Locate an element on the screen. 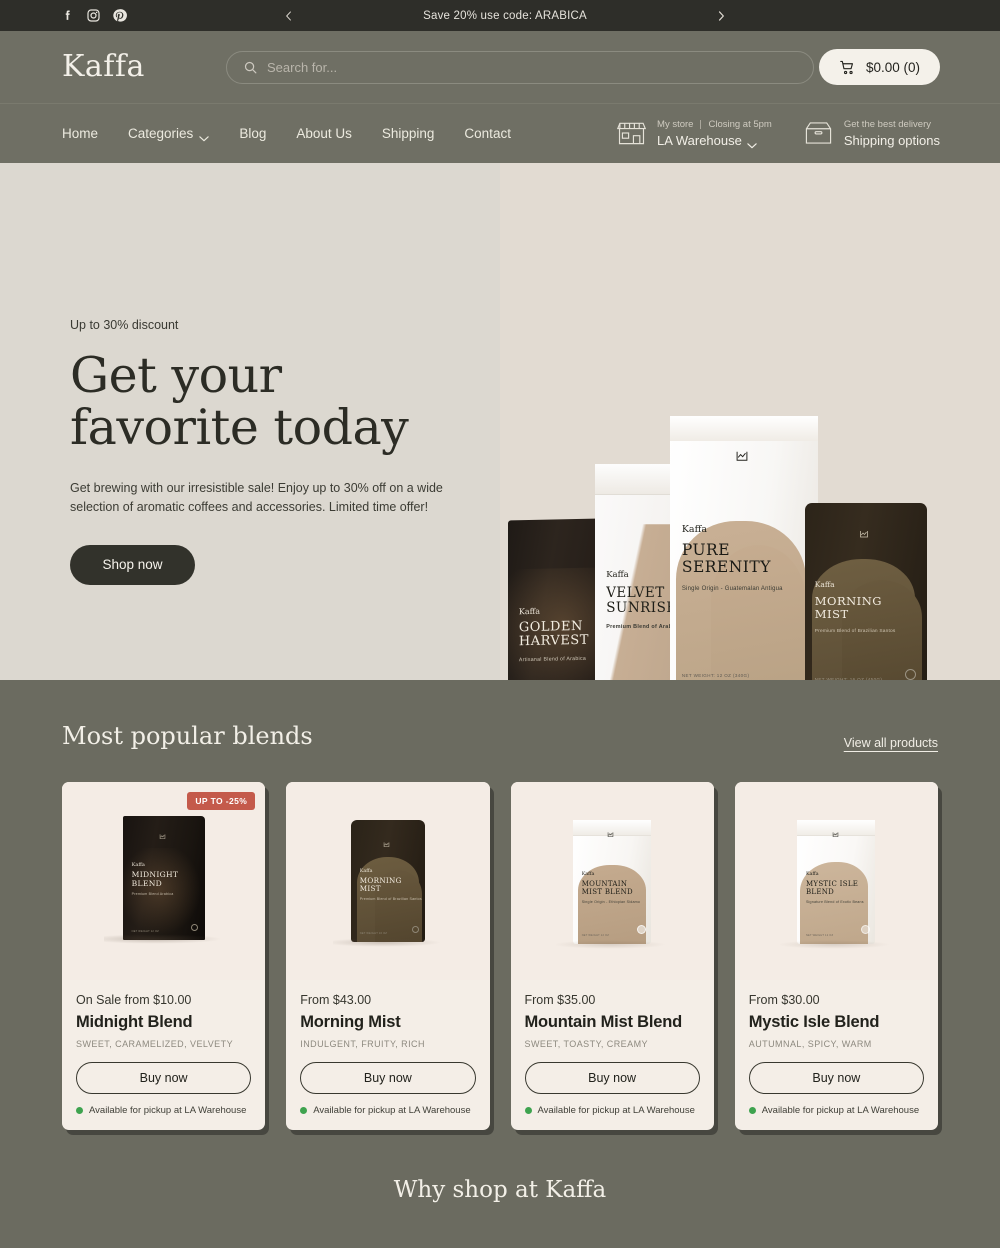 The width and height of the screenshot is (1000, 1248). bag-desc: Single Origin - Ethiopian Sidamo is located at coordinates (611, 902).